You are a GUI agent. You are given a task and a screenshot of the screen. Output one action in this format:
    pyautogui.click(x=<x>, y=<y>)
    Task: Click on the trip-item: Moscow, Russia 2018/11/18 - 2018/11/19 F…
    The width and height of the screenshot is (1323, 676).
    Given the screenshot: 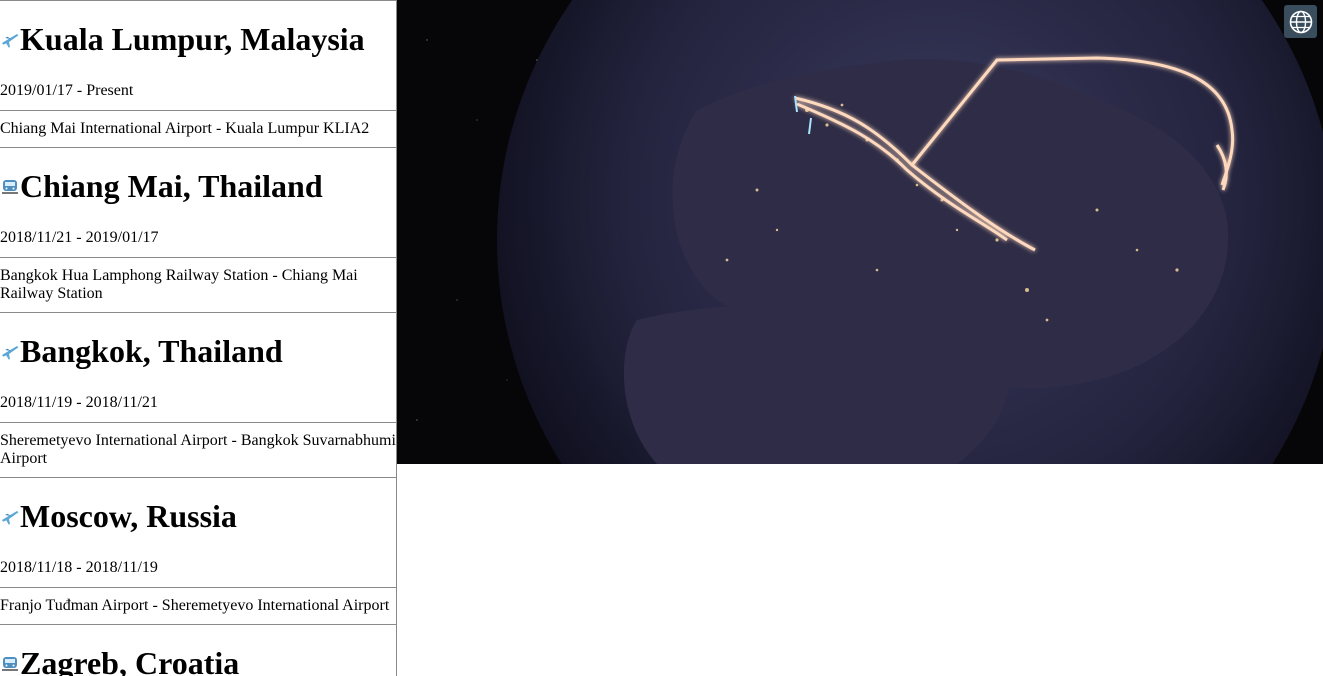 What is the action you would take?
    pyautogui.click(x=198, y=551)
    